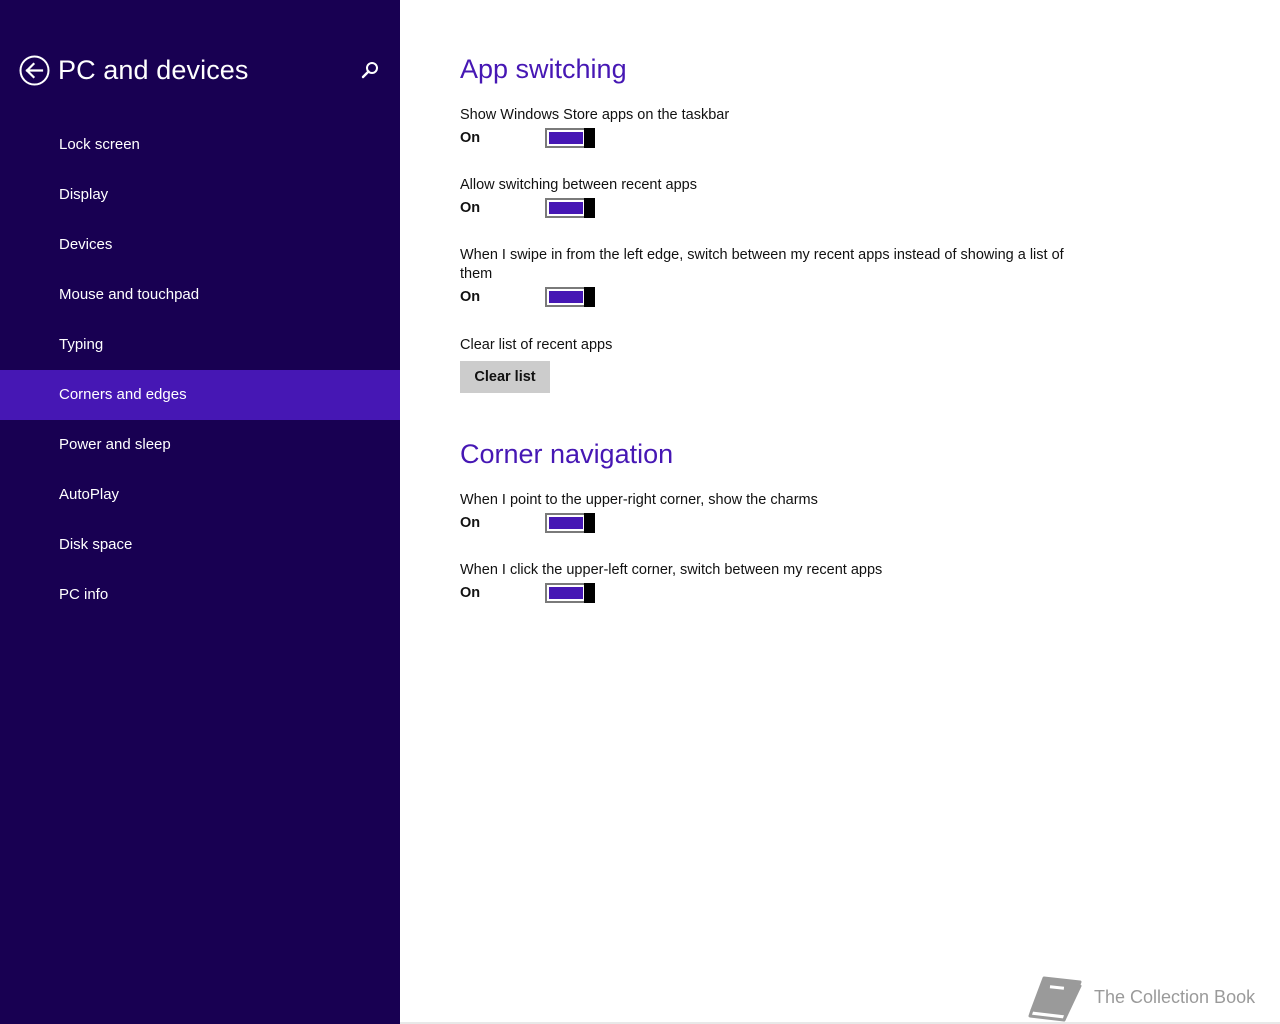 This screenshot has width=1280, height=1024. I want to click on sidebar-item-lock-screen: Lock screen, so click(200, 145).